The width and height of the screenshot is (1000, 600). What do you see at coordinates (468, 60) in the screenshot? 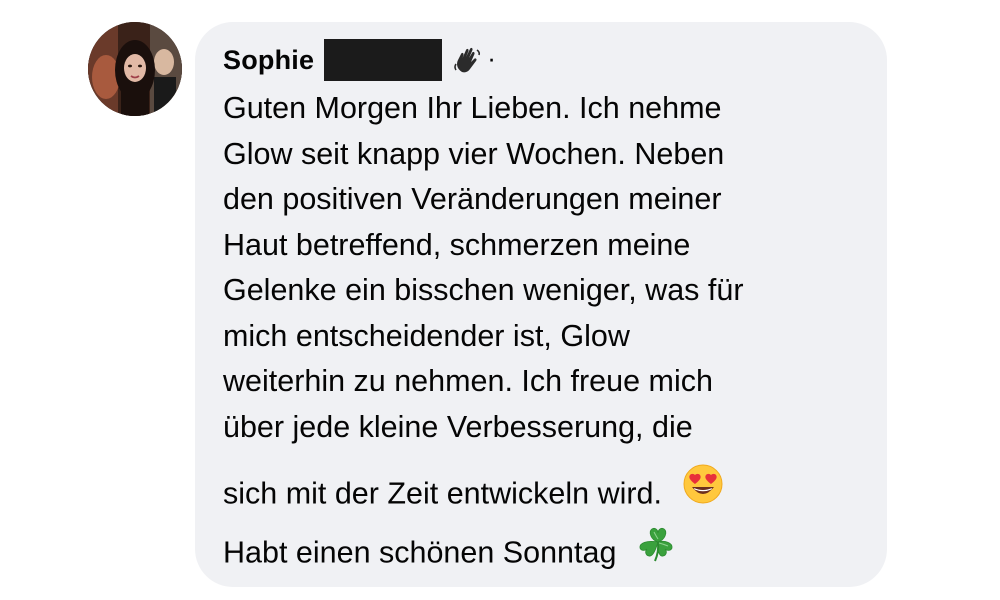
I see `waving-hand-icon` at bounding box center [468, 60].